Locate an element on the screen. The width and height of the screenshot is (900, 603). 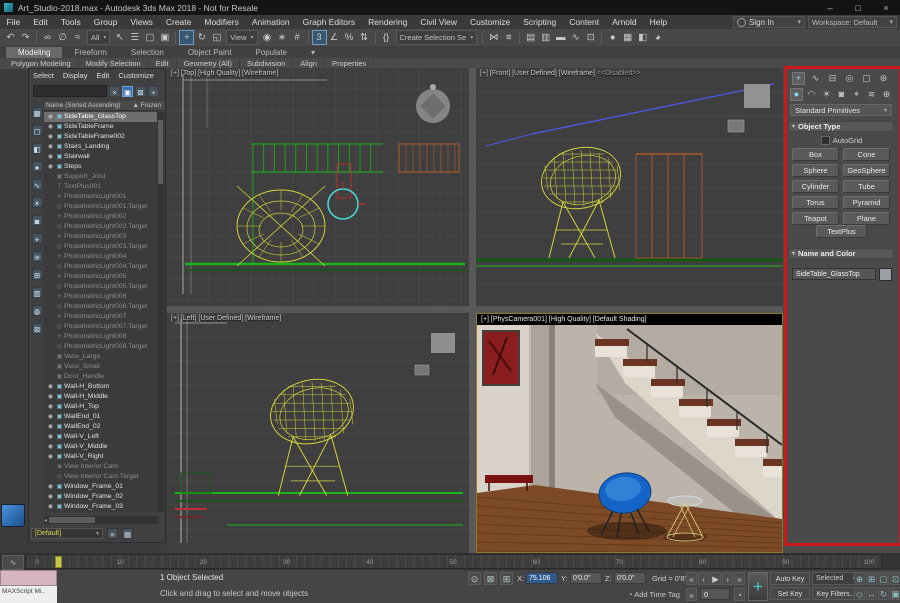
explorer-horizontal-scrollbar: ◂ is located at coordinates (101, 520).